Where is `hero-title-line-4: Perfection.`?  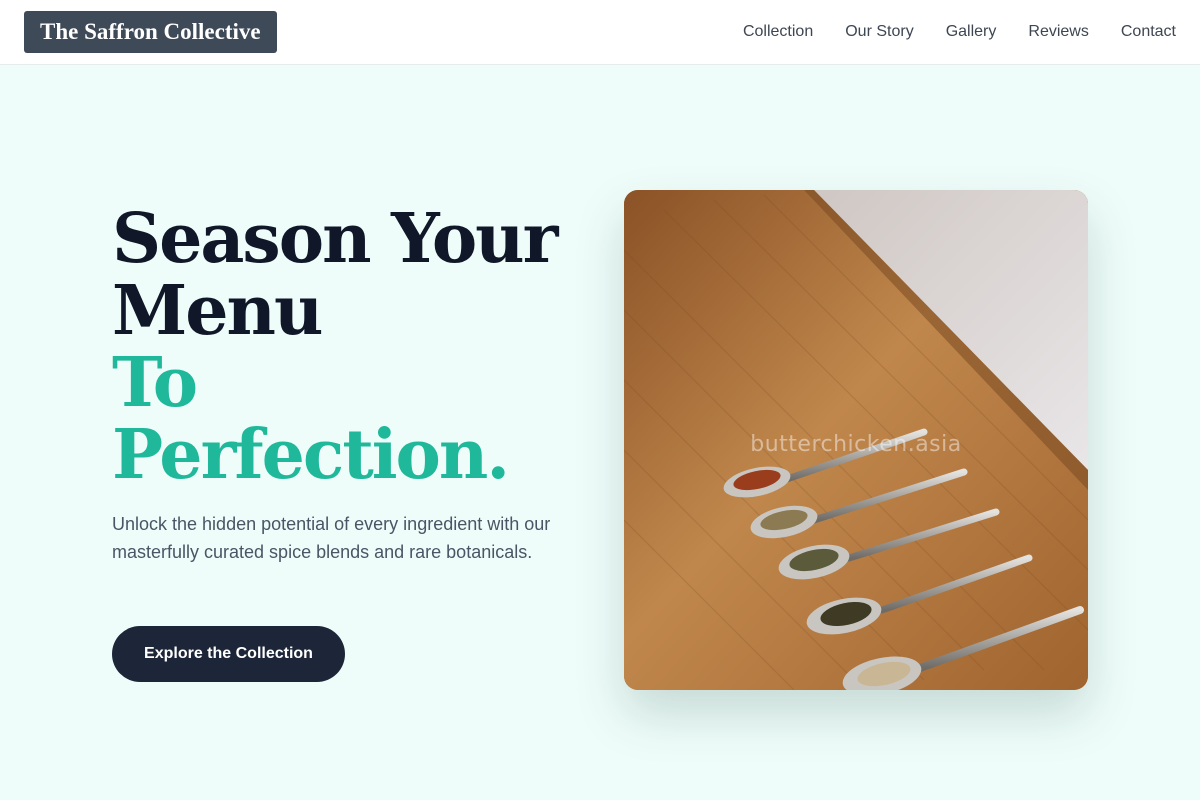
hero-title-line-4: Perfection. is located at coordinates (311, 455).